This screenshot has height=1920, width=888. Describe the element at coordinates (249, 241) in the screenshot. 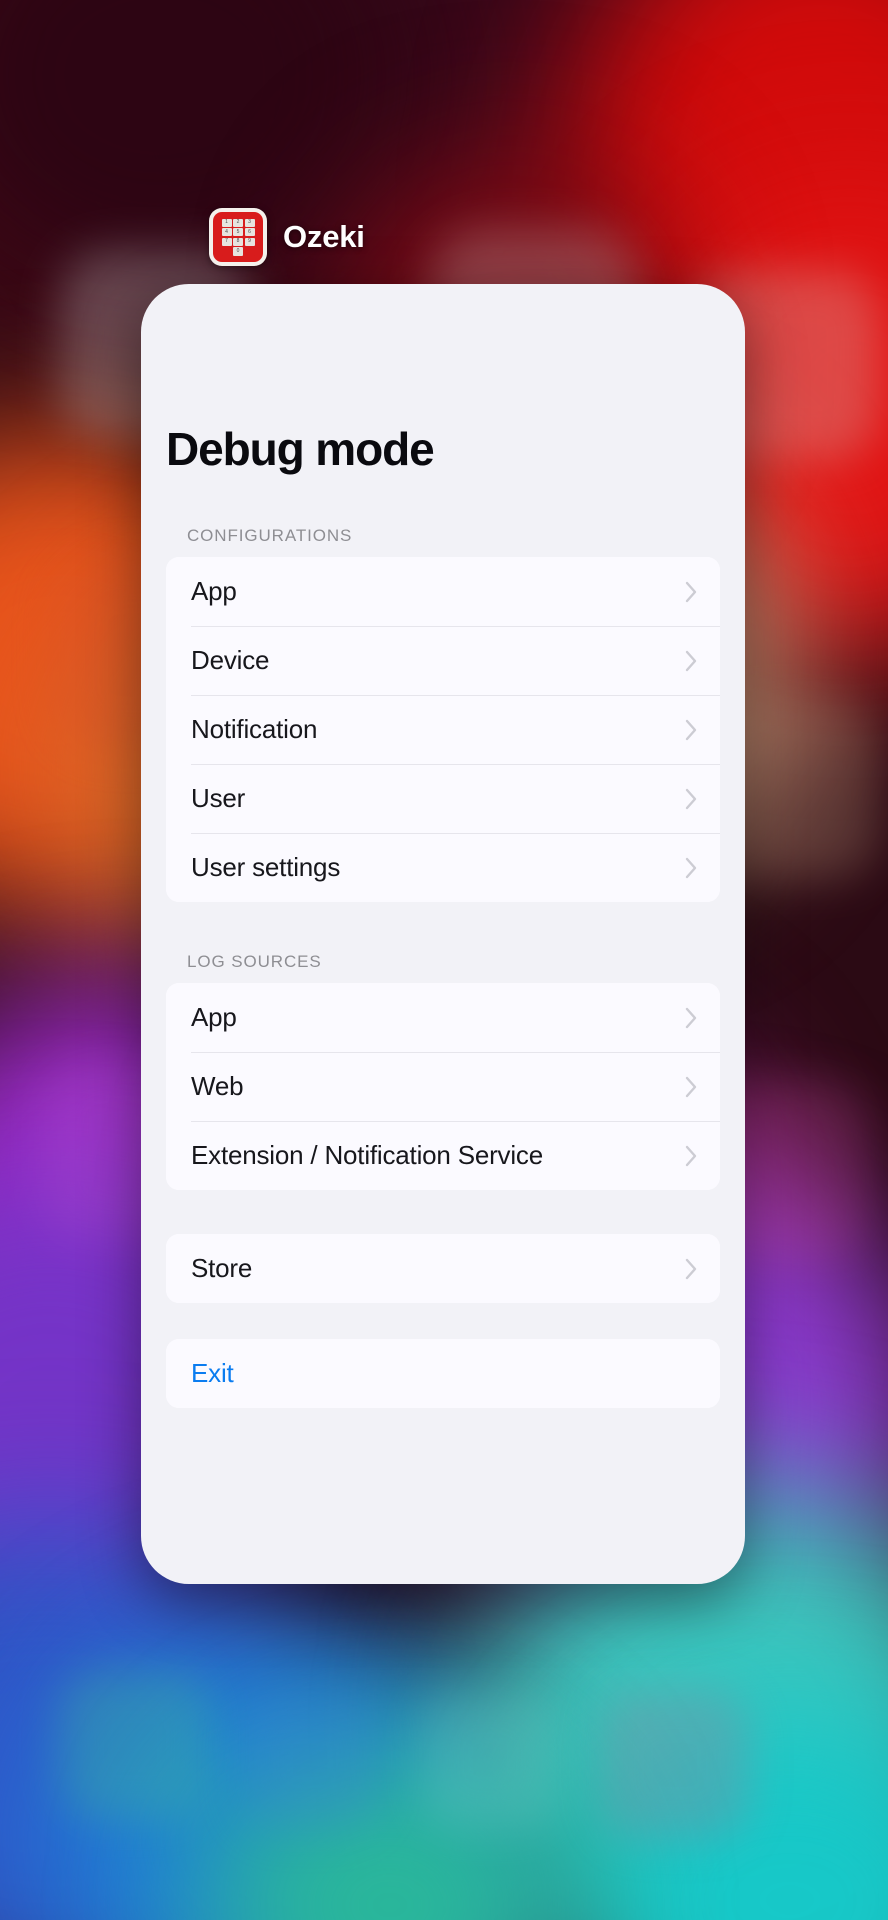

I see `keypad-key: 9` at that location.